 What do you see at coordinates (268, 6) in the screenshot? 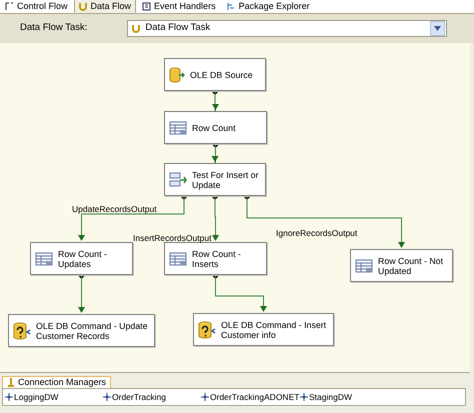
I see `tab: Package Explorer` at bounding box center [268, 6].